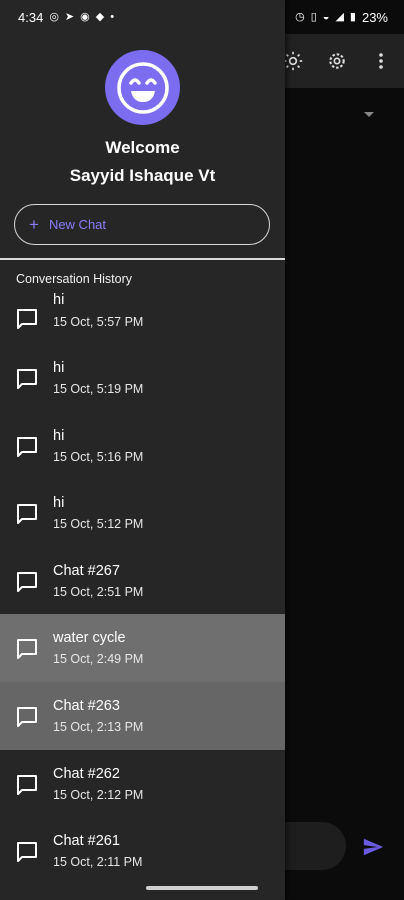  Describe the element at coordinates (202, 17) in the screenshot. I see `status-bar: 4:34 ◎ ➤ ◉ ◆ • ◷ ▯ ◒ ◢ ▮ 23%` at that location.